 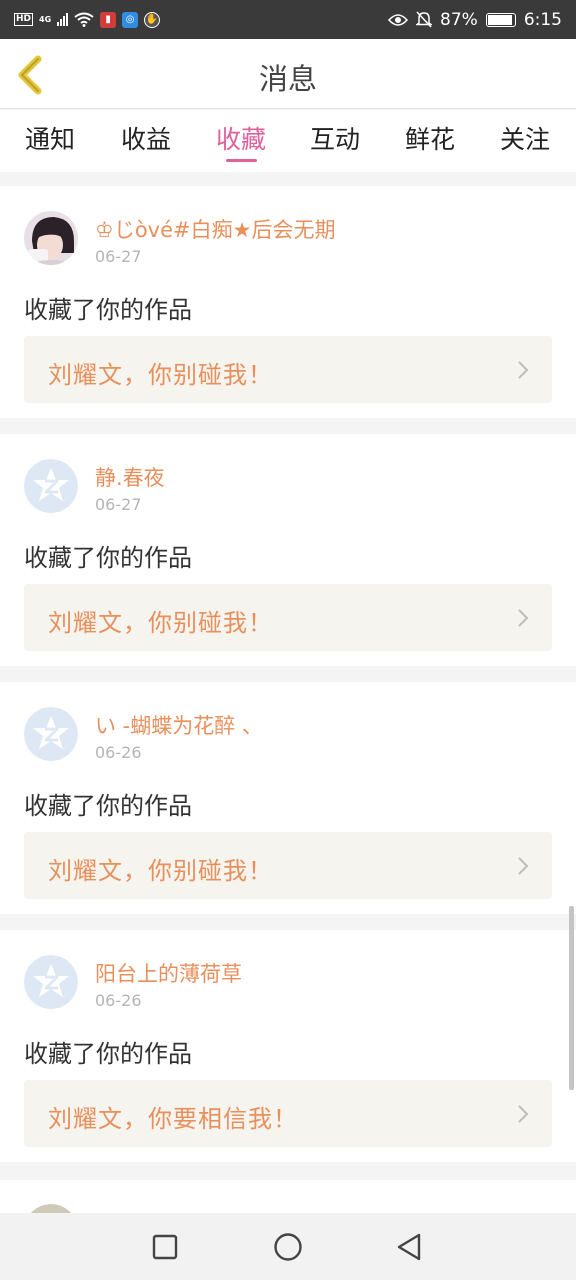 I want to click on avatar, so click(x=51, y=238).